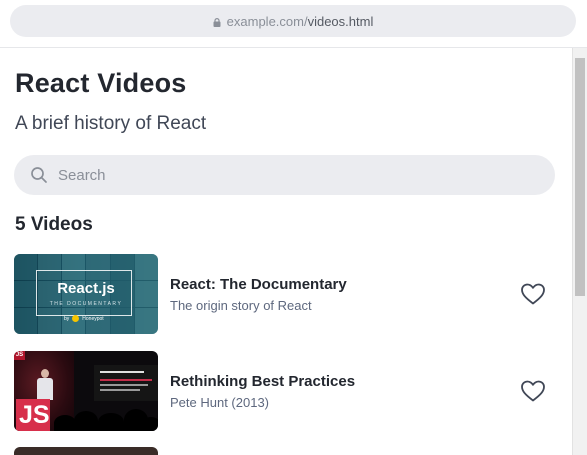 Image resolution: width=587 pixels, height=455 pixels. What do you see at coordinates (76, 318) in the screenshot?
I see `honeypot-logo-icon` at bounding box center [76, 318].